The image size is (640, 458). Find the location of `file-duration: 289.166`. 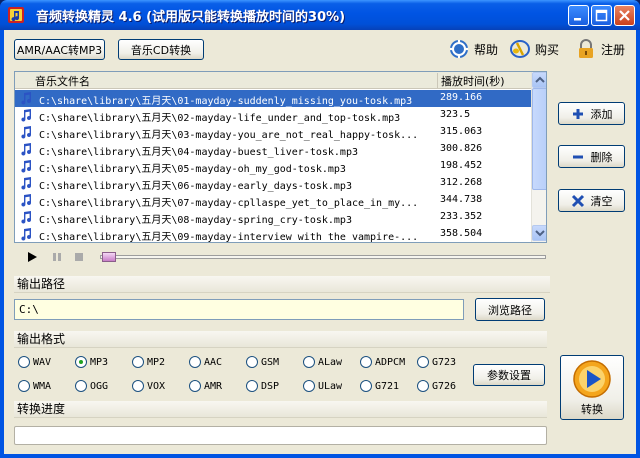

file-duration: 289.166 is located at coordinates (461, 97).